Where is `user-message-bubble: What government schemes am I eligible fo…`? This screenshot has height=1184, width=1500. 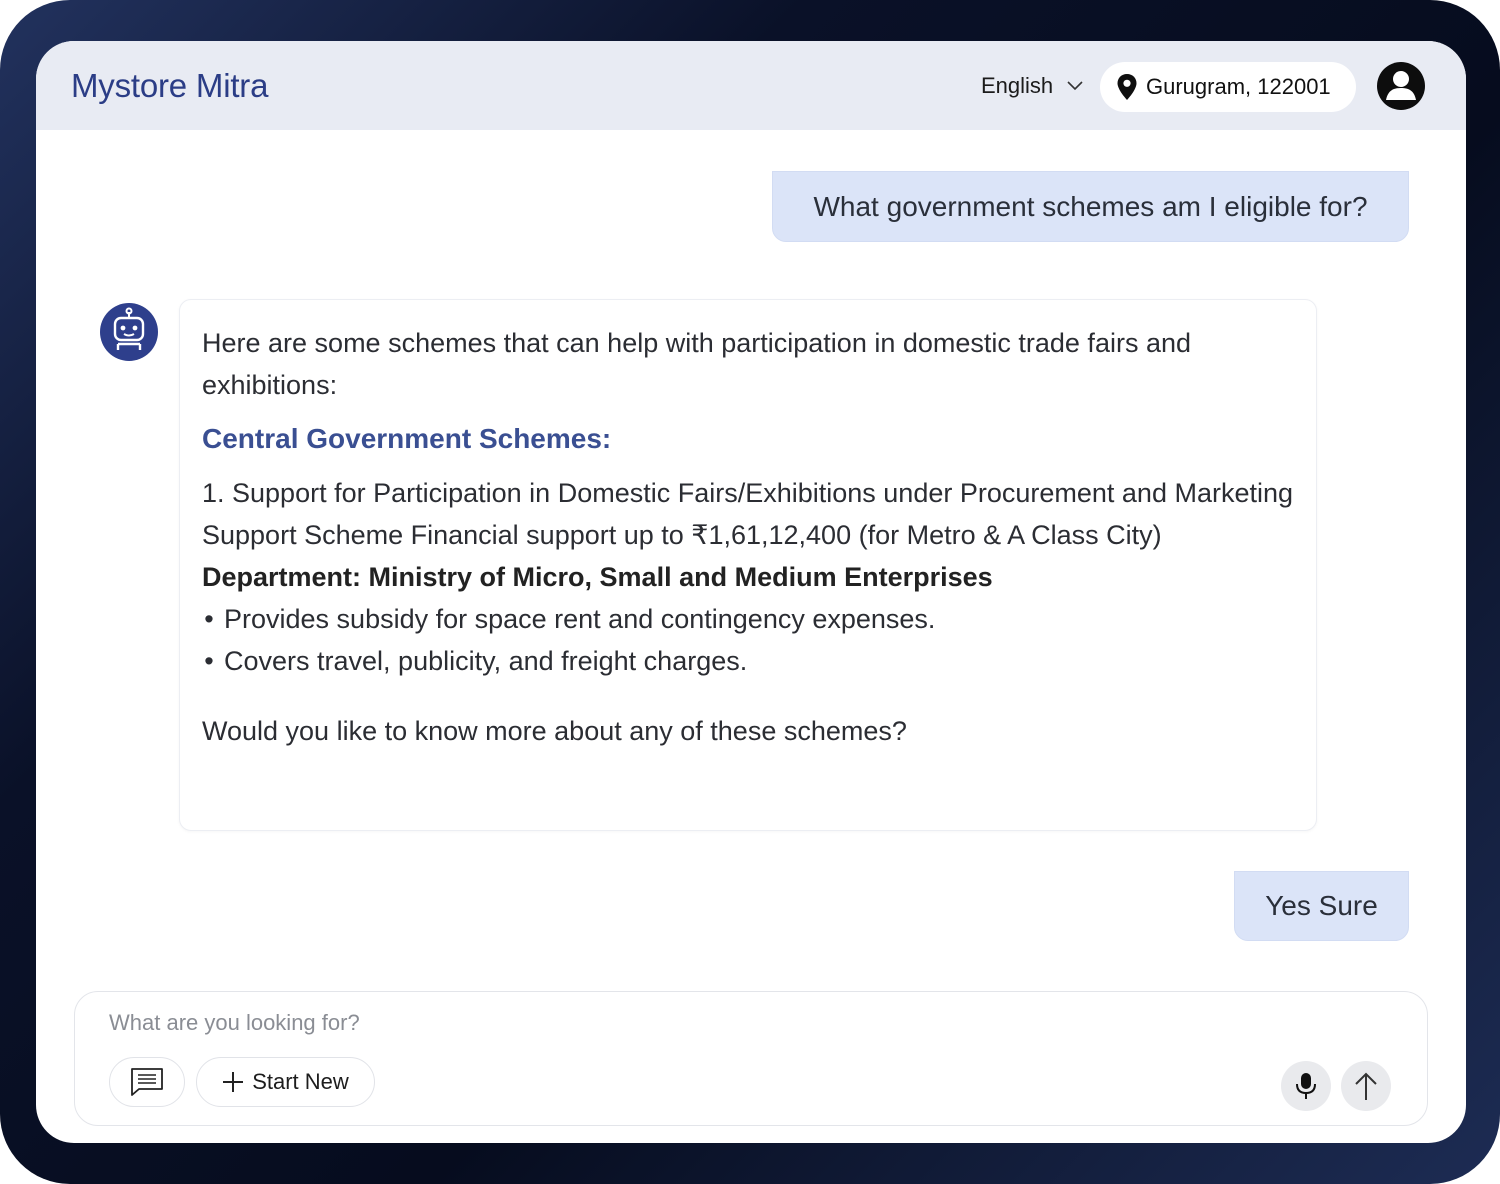 user-message-bubble: What government schemes am I eligible fo… is located at coordinates (1090, 206).